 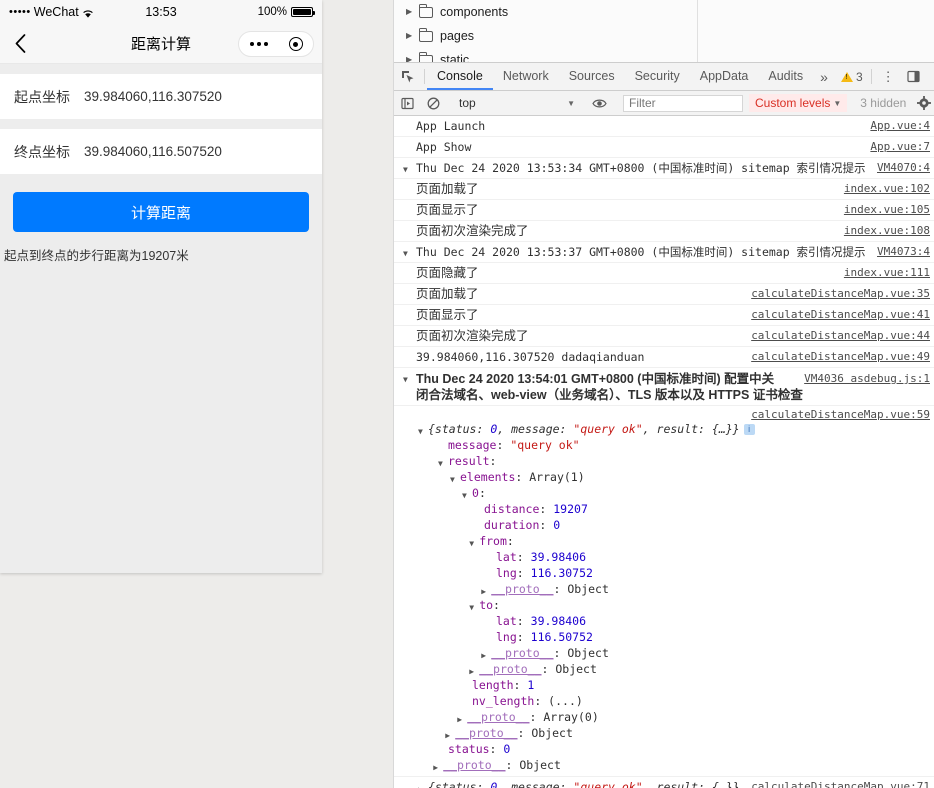 I want to click on console-log-row: 页面加载了 calculateDistanceMap.vue:35, so click(x=664, y=294).